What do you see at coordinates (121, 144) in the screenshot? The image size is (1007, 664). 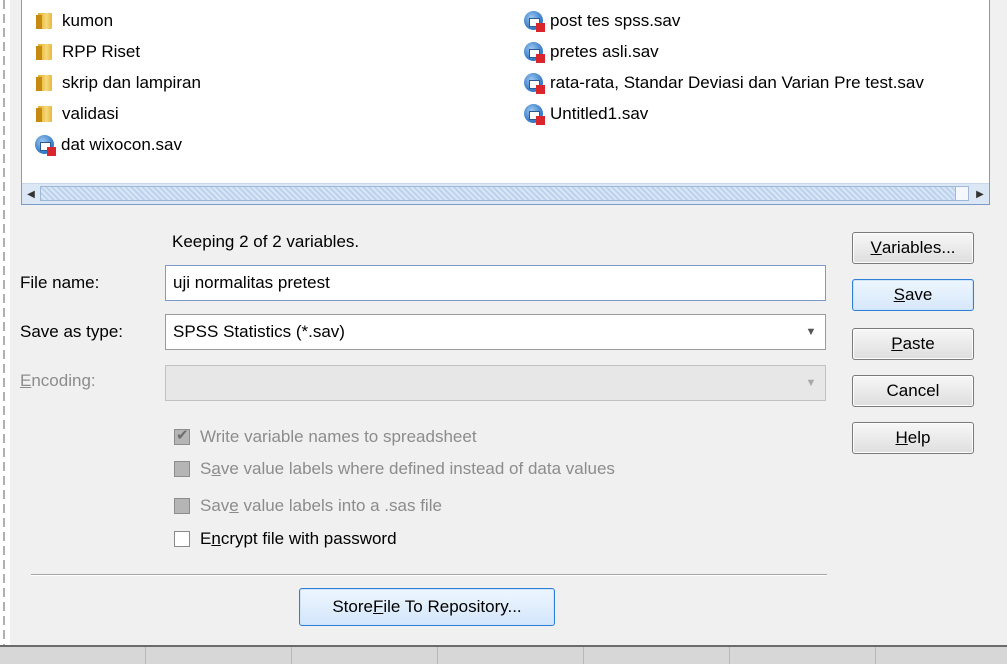 I see `file-name: dat wixocon.sav` at bounding box center [121, 144].